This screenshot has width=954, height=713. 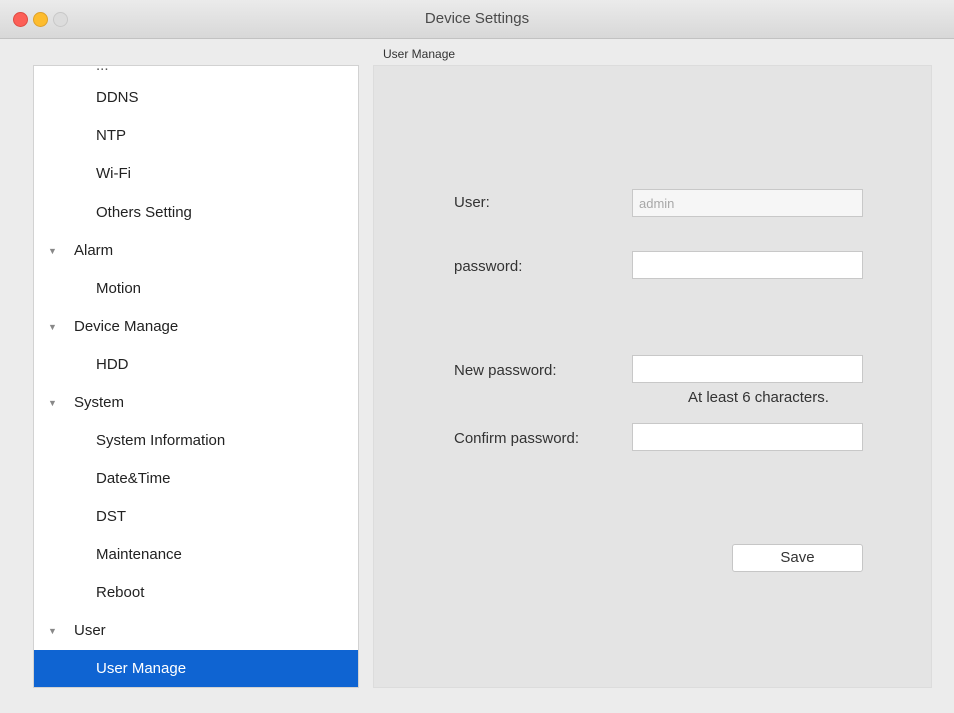 I want to click on confirm-password-field, so click(x=747, y=437).